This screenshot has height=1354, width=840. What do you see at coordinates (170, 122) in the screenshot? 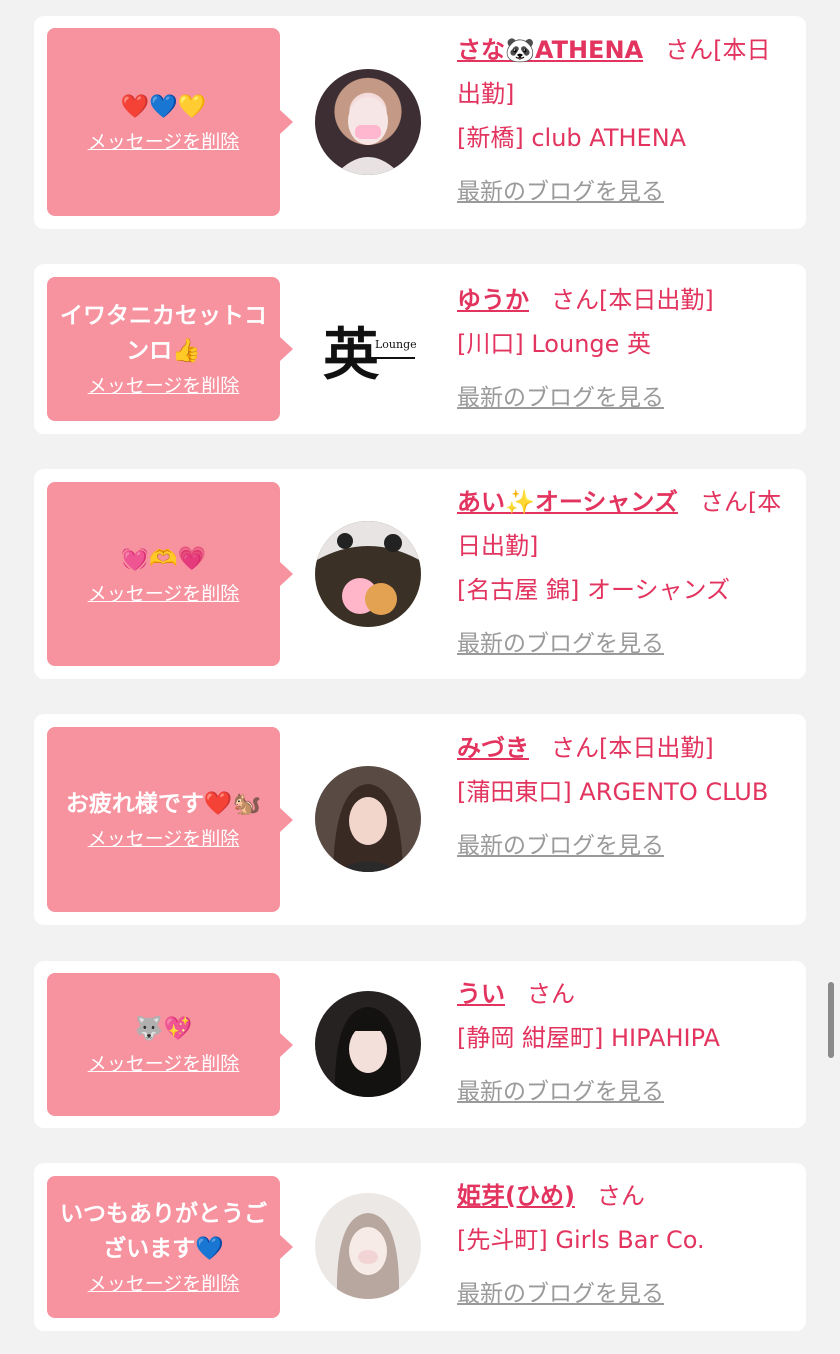
I see `message-bubble: ❤️💙💛 メッセージを削除` at bounding box center [170, 122].